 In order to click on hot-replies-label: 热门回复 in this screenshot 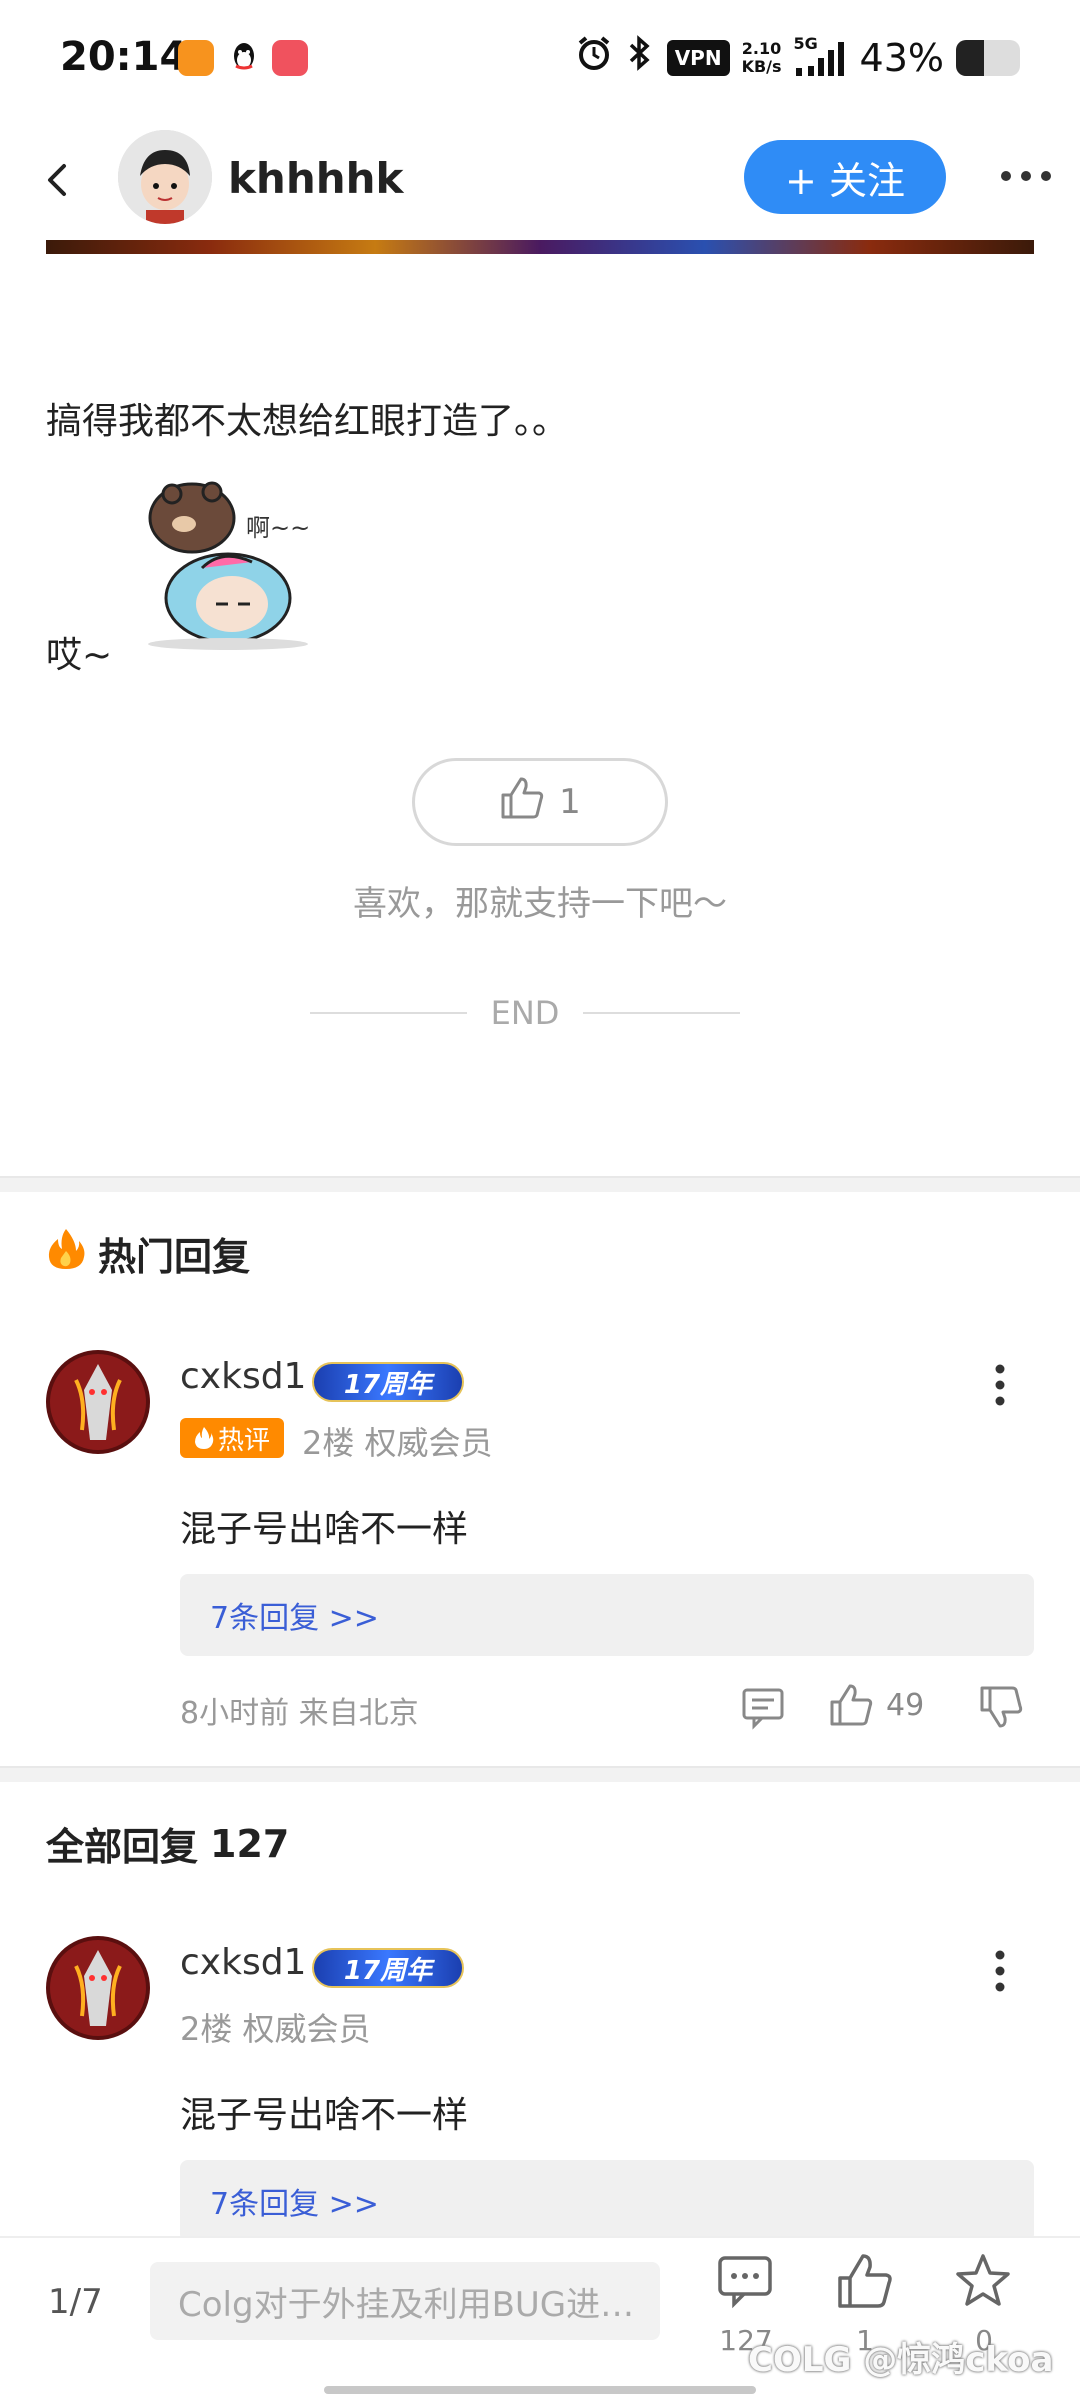, I will do `click(174, 1257)`.